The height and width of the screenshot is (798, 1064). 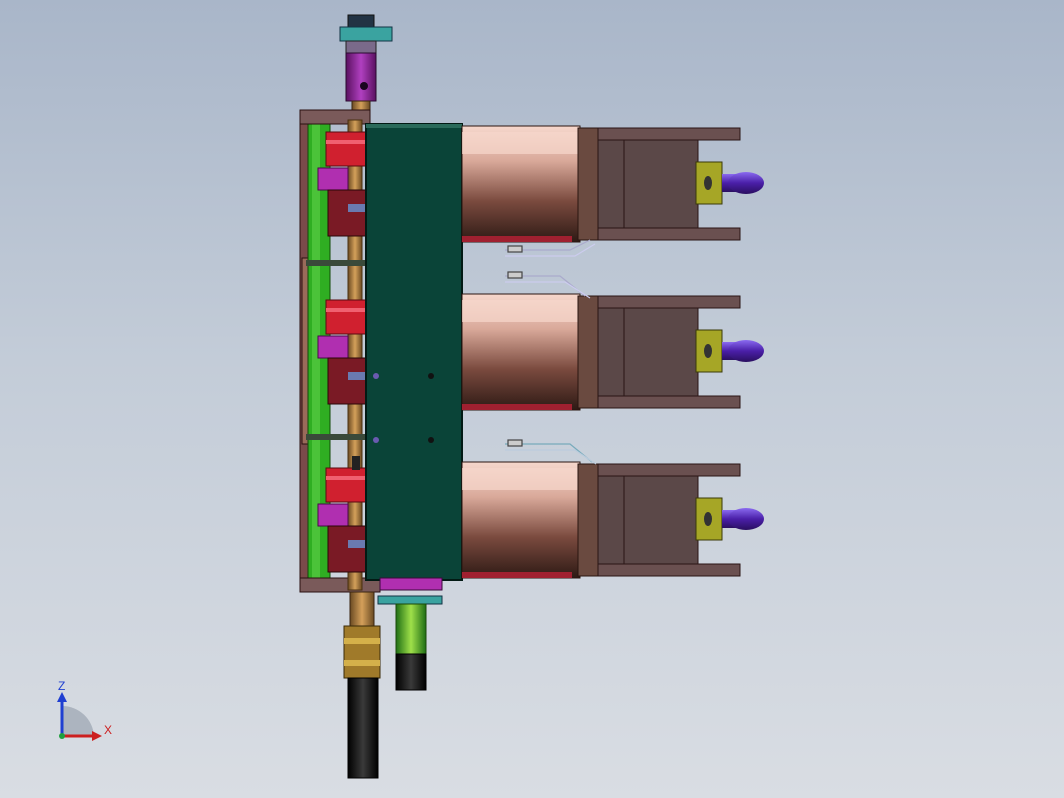 What do you see at coordinates (108, 730) in the screenshot?
I see `x-axis-label: X` at bounding box center [108, 730].